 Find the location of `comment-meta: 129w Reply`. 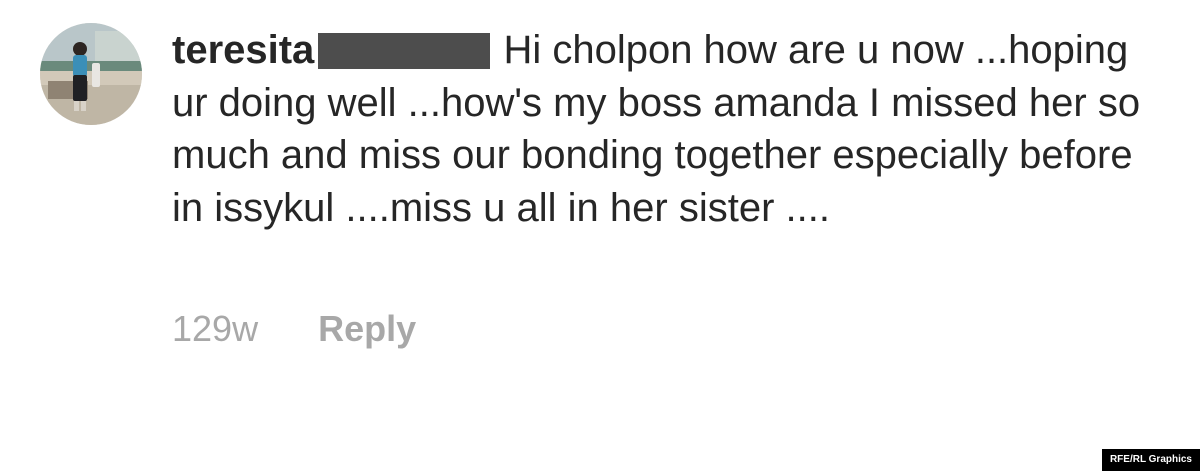

comment-meta: 129w Reply is located at coordinates (294, 329).